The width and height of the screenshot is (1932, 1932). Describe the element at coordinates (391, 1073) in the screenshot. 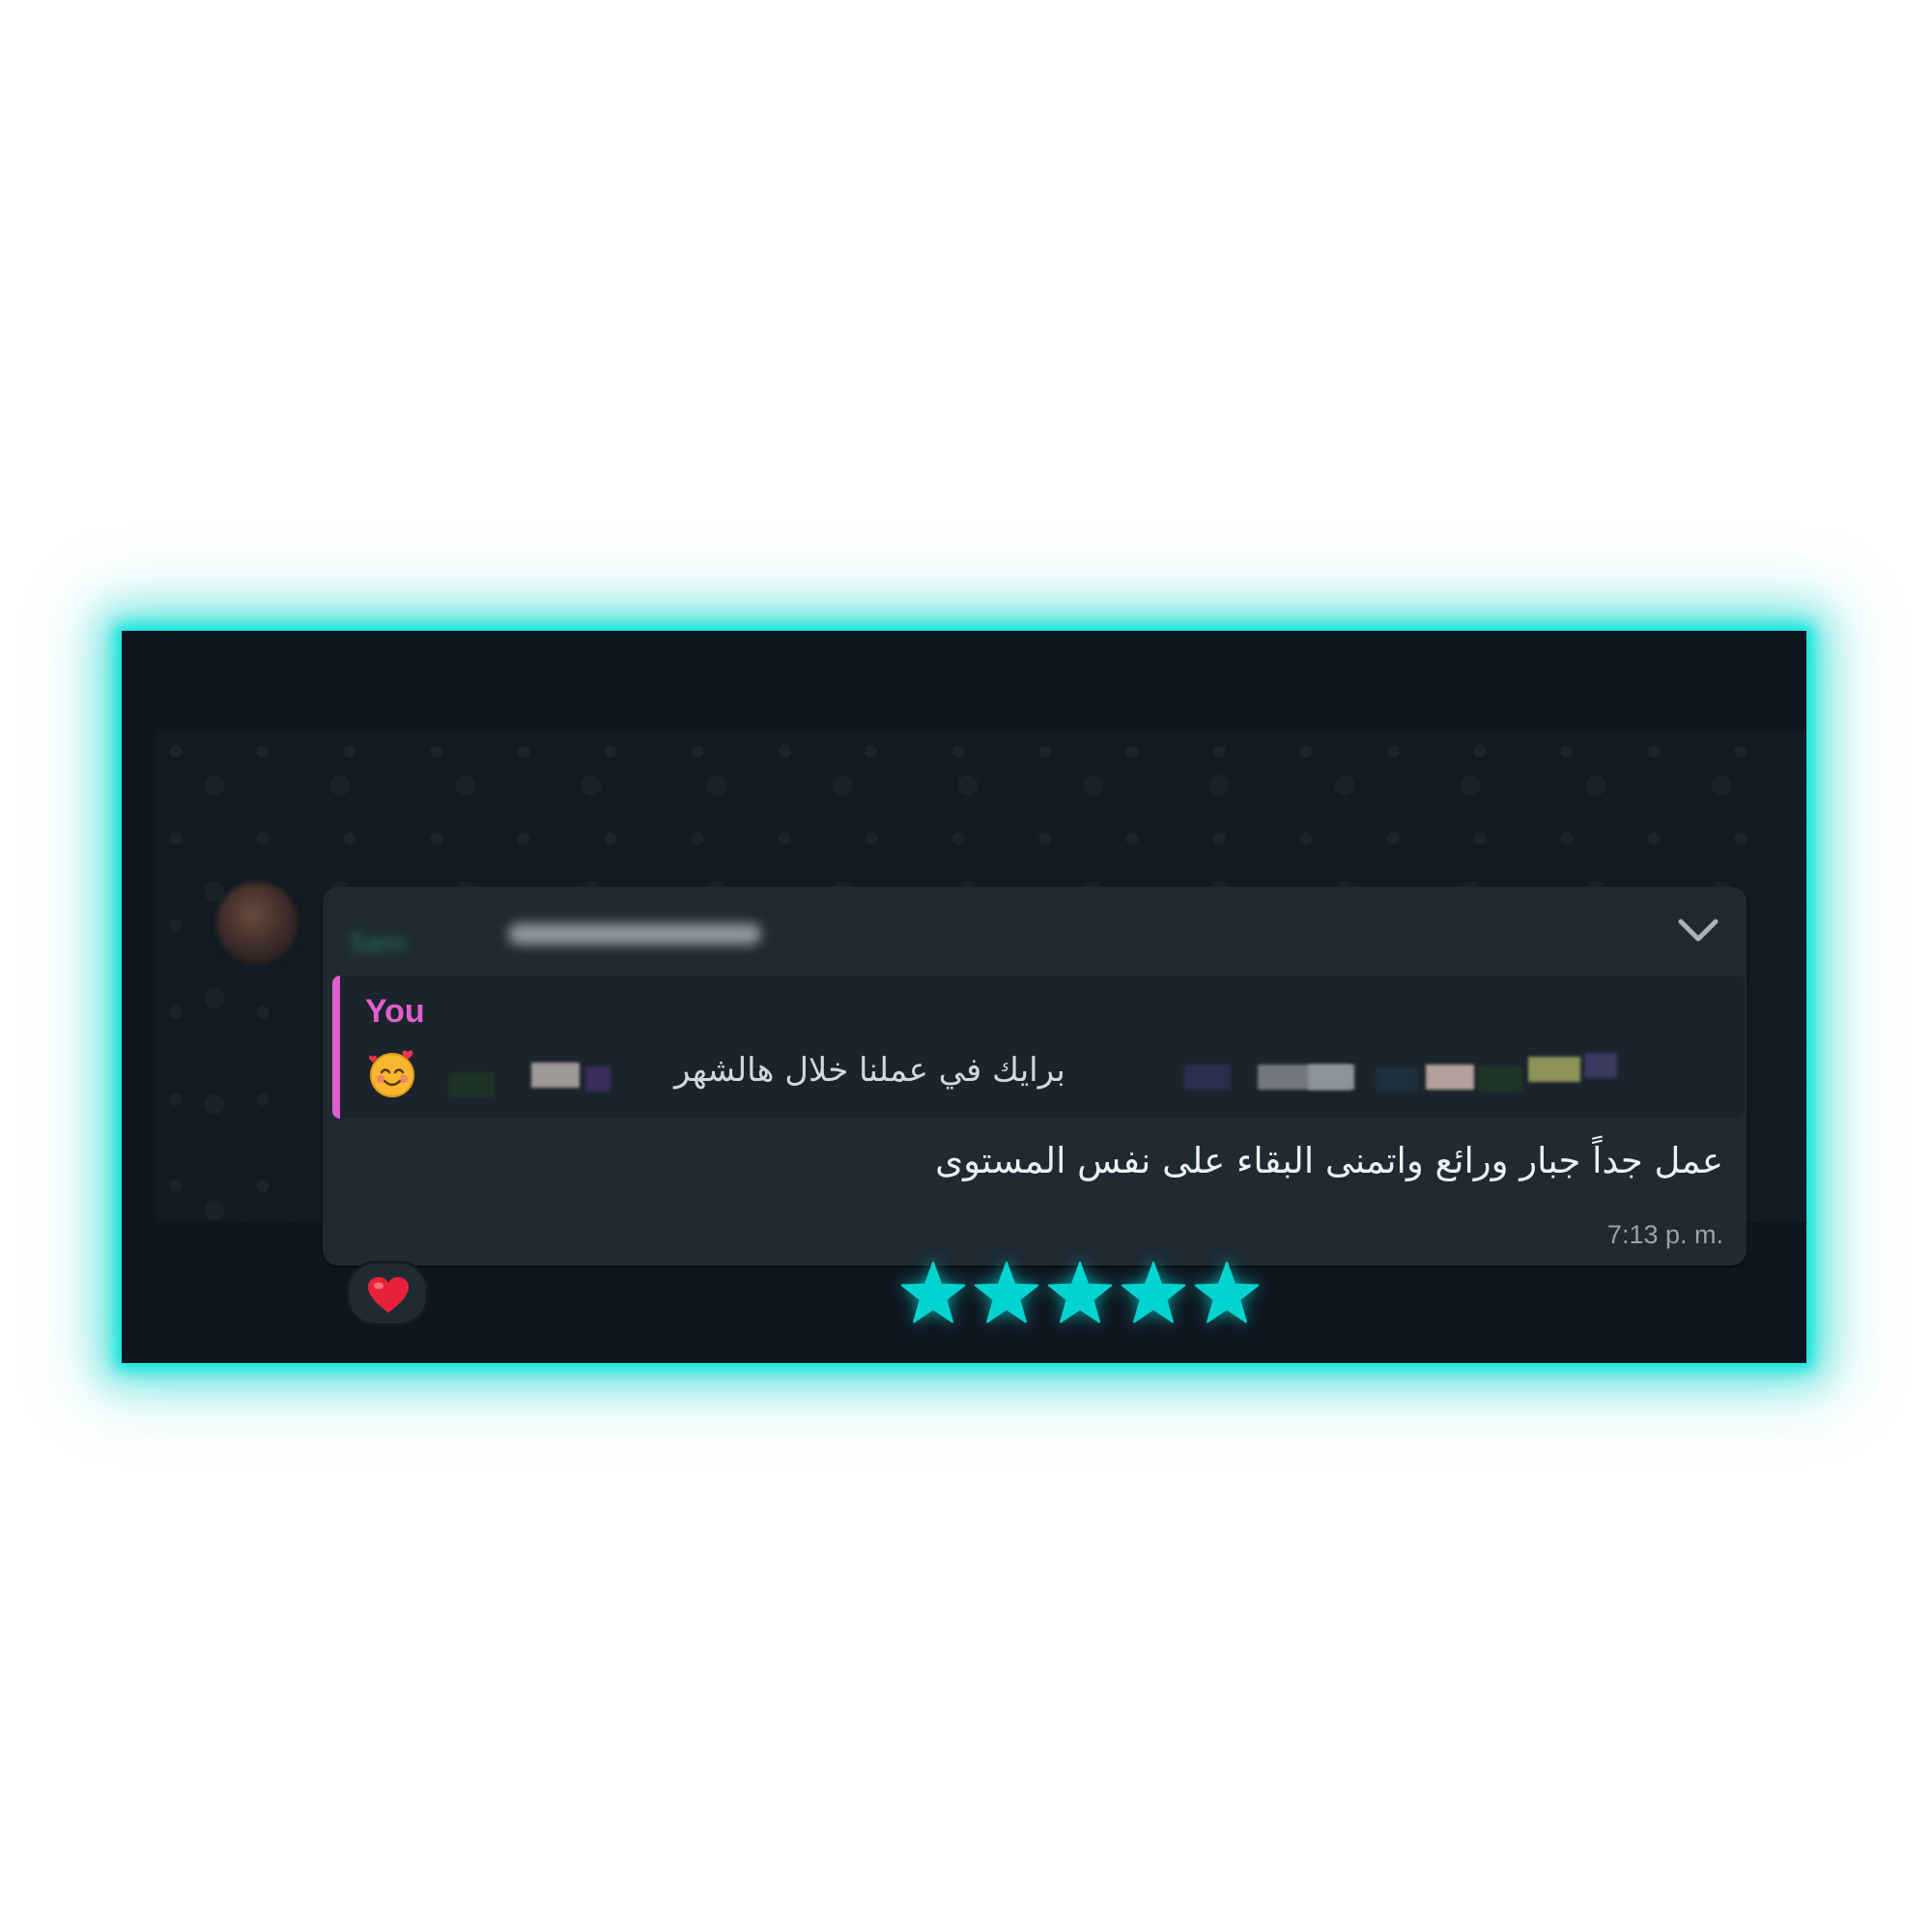

I see `smiling-face-with-hearts-icon` at that location.